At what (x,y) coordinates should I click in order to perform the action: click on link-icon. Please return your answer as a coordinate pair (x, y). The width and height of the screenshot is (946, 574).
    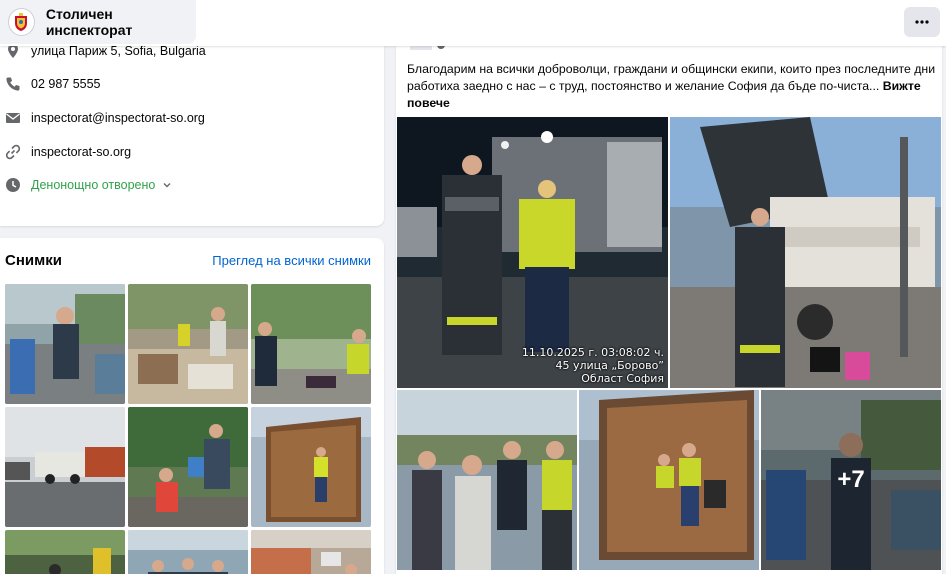
    Looking at the image, I should click on (13, 152).